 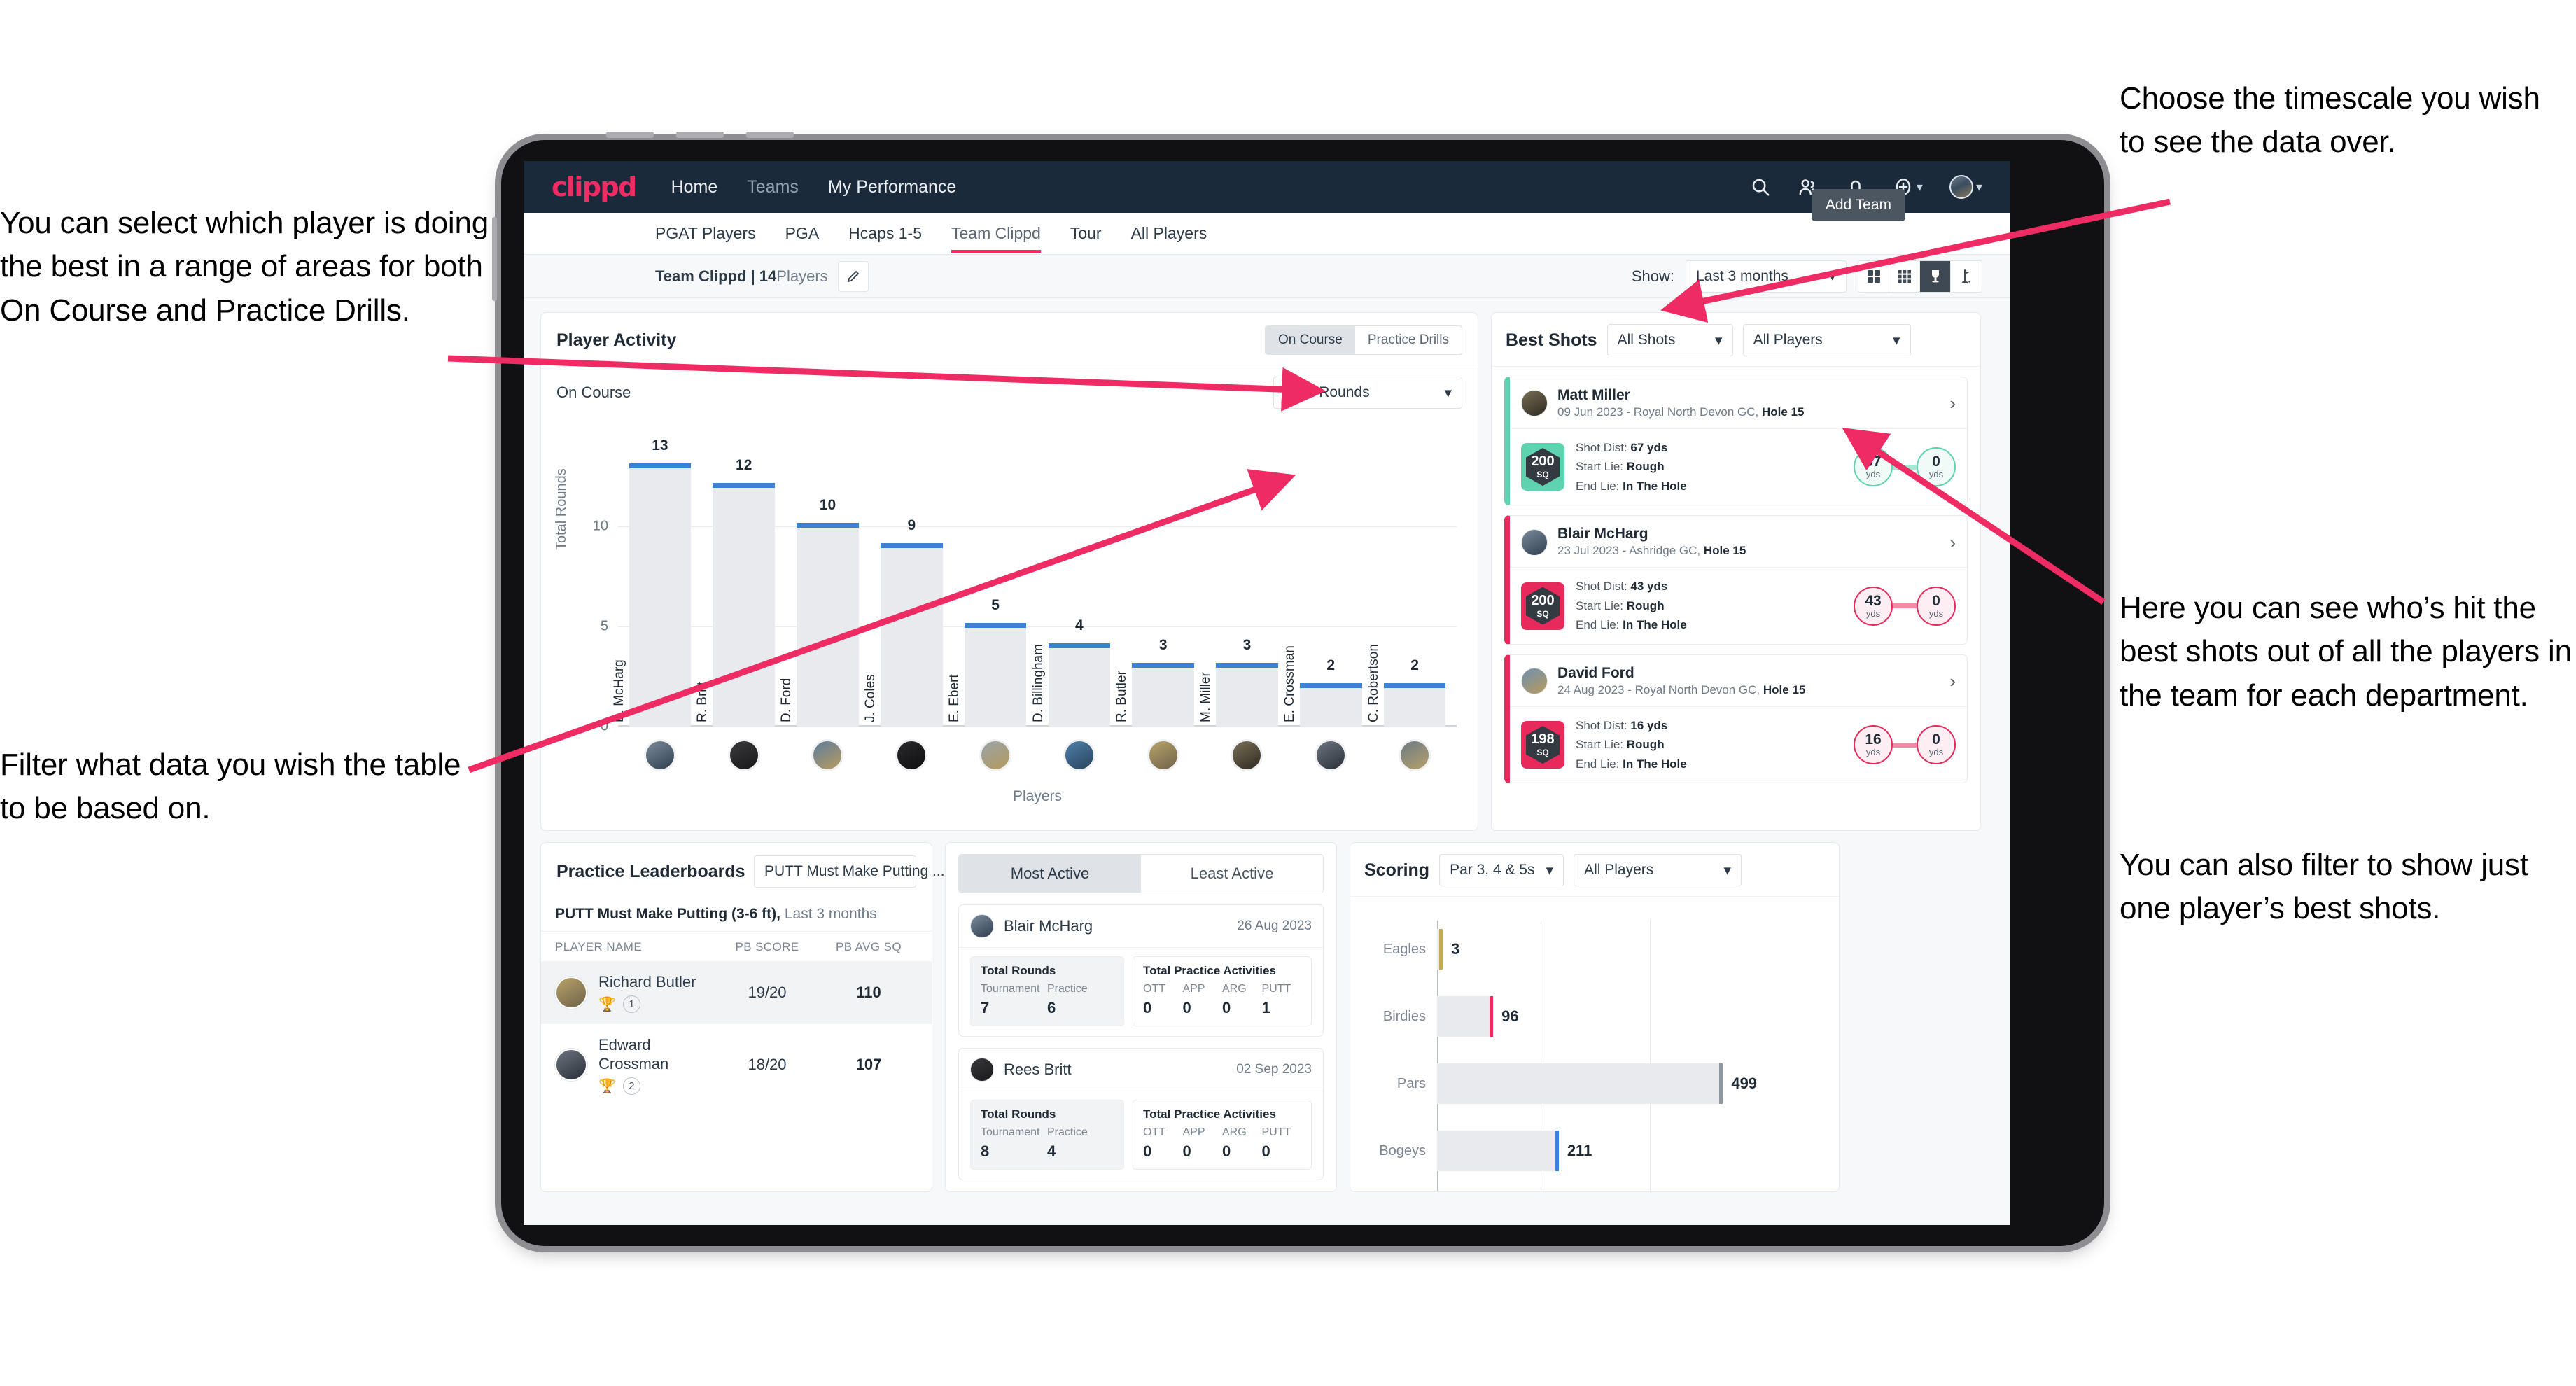 I want to click on best-shot-player-name: Blair McHarg, so click(x=1603, y=534).